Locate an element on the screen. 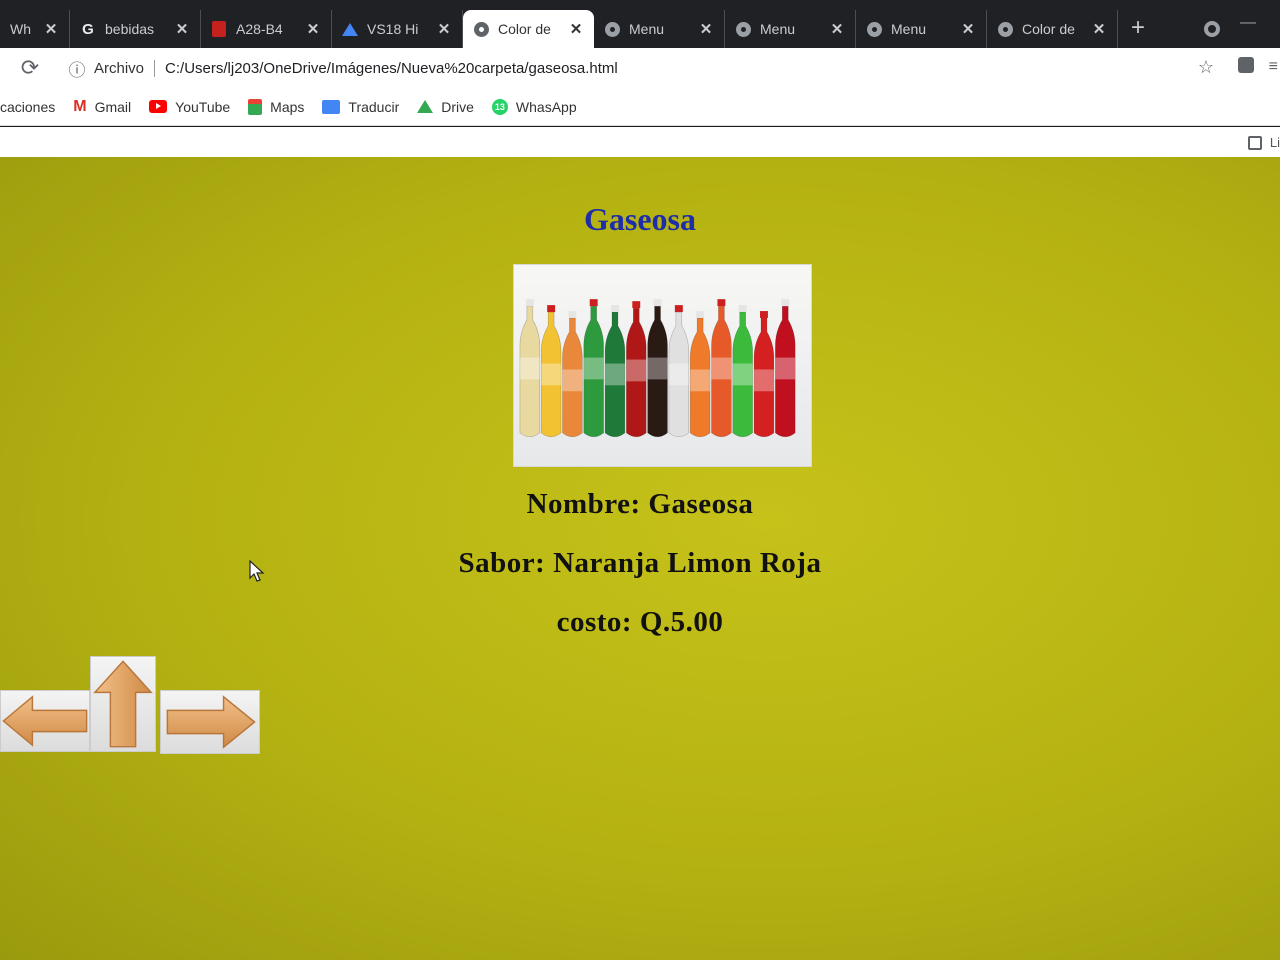 The height and width of the screenshot is (960, 1280). translate-icon is located at coordinates (331, 106).